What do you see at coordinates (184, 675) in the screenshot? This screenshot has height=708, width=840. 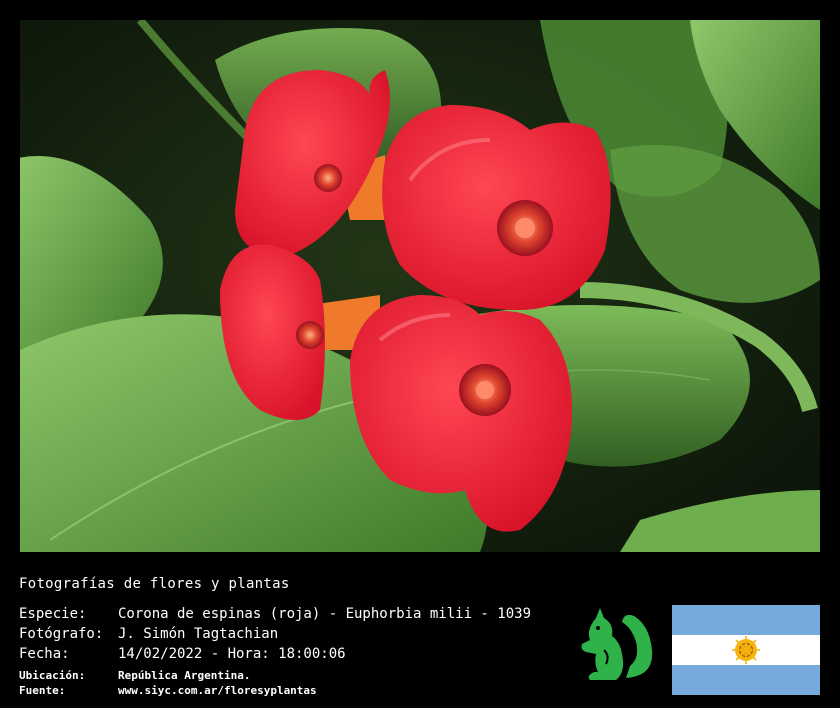 I see `location-value: República Argentina.` at bounding box center [184, 675].